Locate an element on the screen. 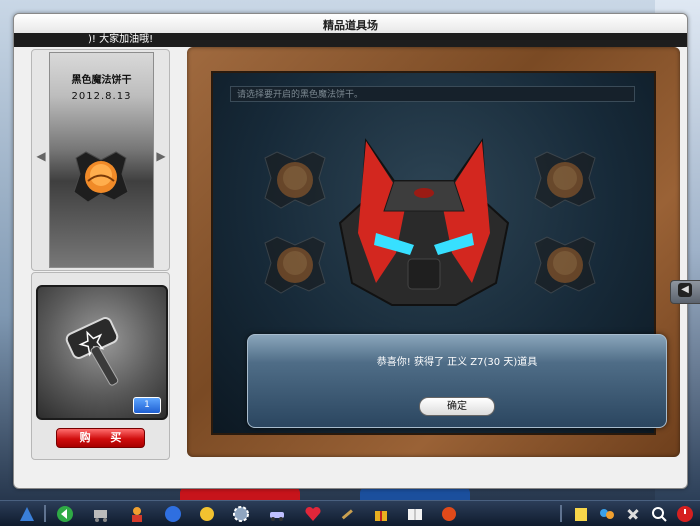  gift-icon is located at coordinates (381, 514).